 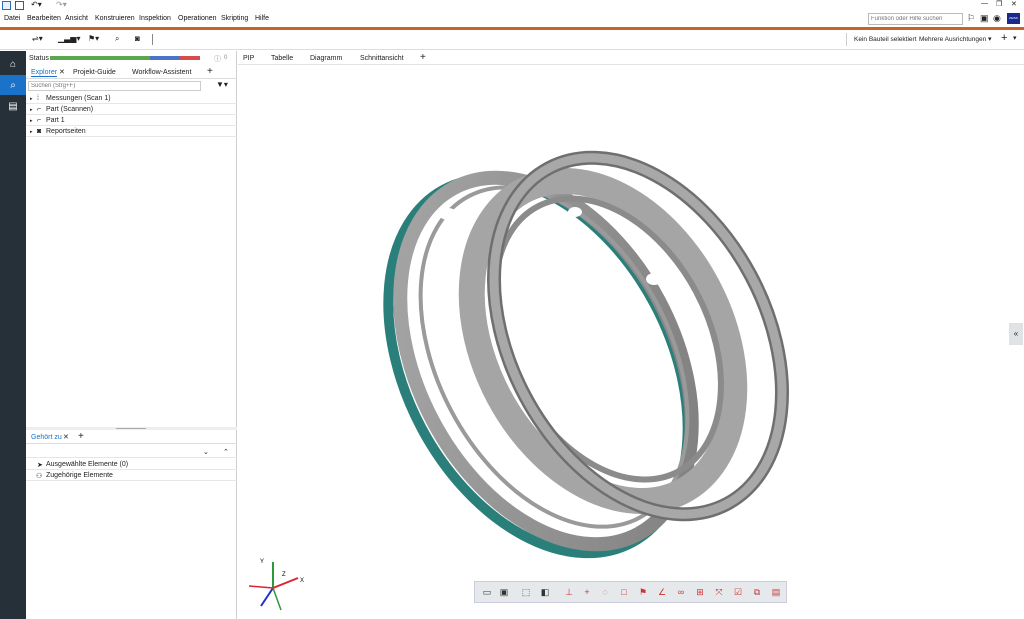 I want to click on deviation-icon: ⊥, so click(x=569, y=592).